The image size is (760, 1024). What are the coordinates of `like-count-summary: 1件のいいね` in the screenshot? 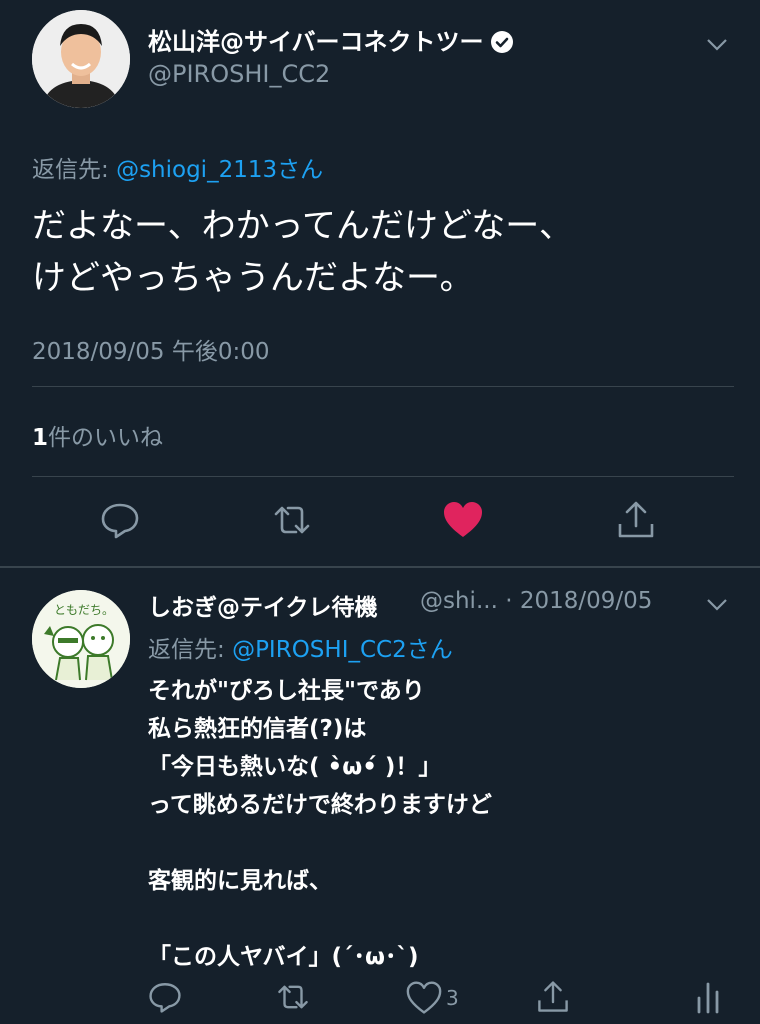 It's located at (97, 435).